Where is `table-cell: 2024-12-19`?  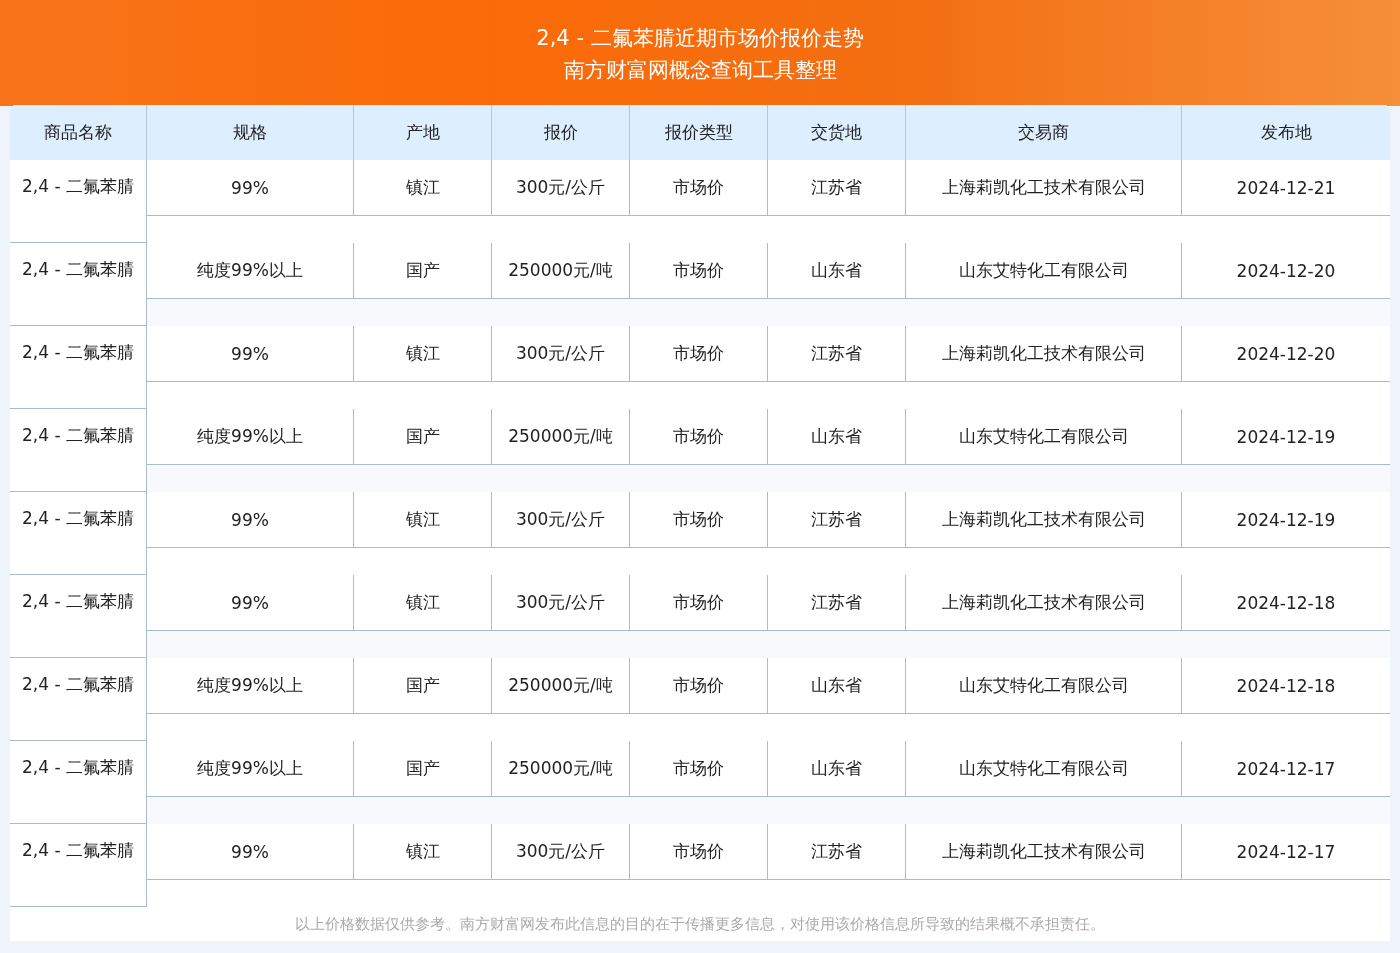
table-cell: 2024-12-19 is located at coordinates (1286, 437).